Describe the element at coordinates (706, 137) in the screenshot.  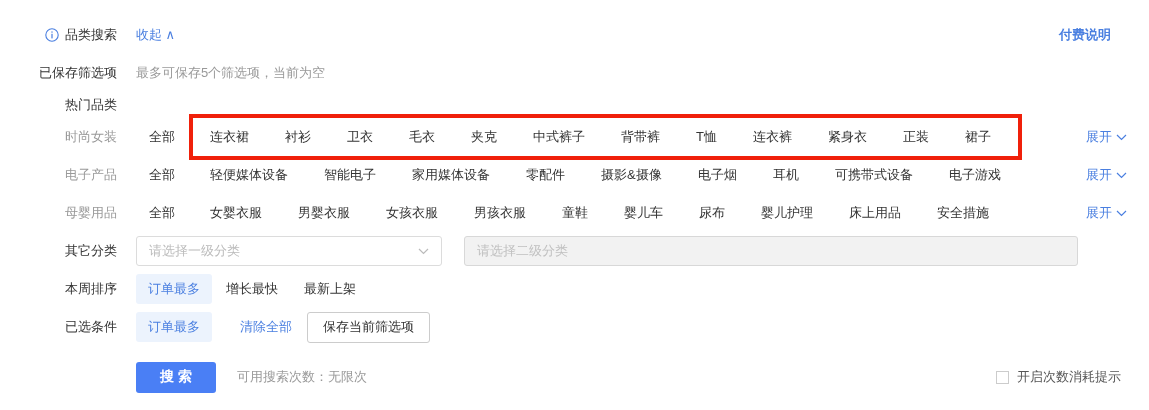
I see `category-option: T恤` at that location.